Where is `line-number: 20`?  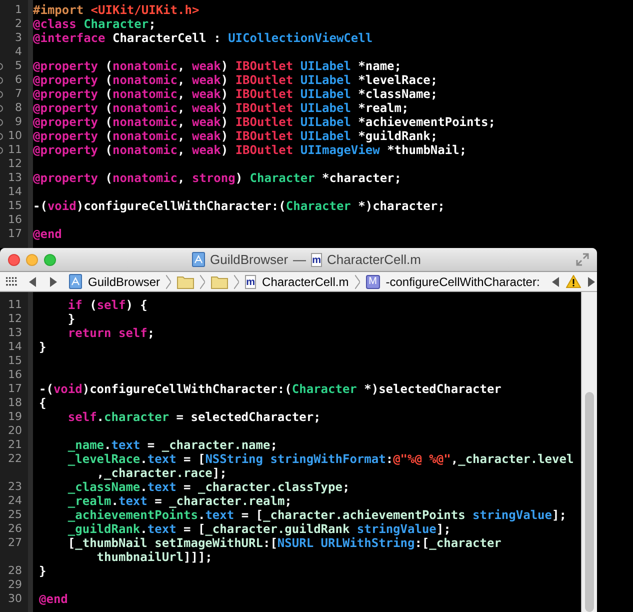 line-number: 20 is located at coordinates (15, 431).